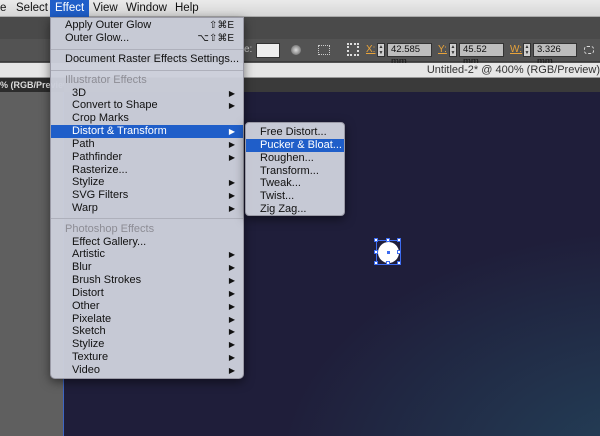 This screenshot has height=436, width=600. Describe the element at coordinates (324, 50) in the screenshot. I see `align-dropdown-icon` at that location.